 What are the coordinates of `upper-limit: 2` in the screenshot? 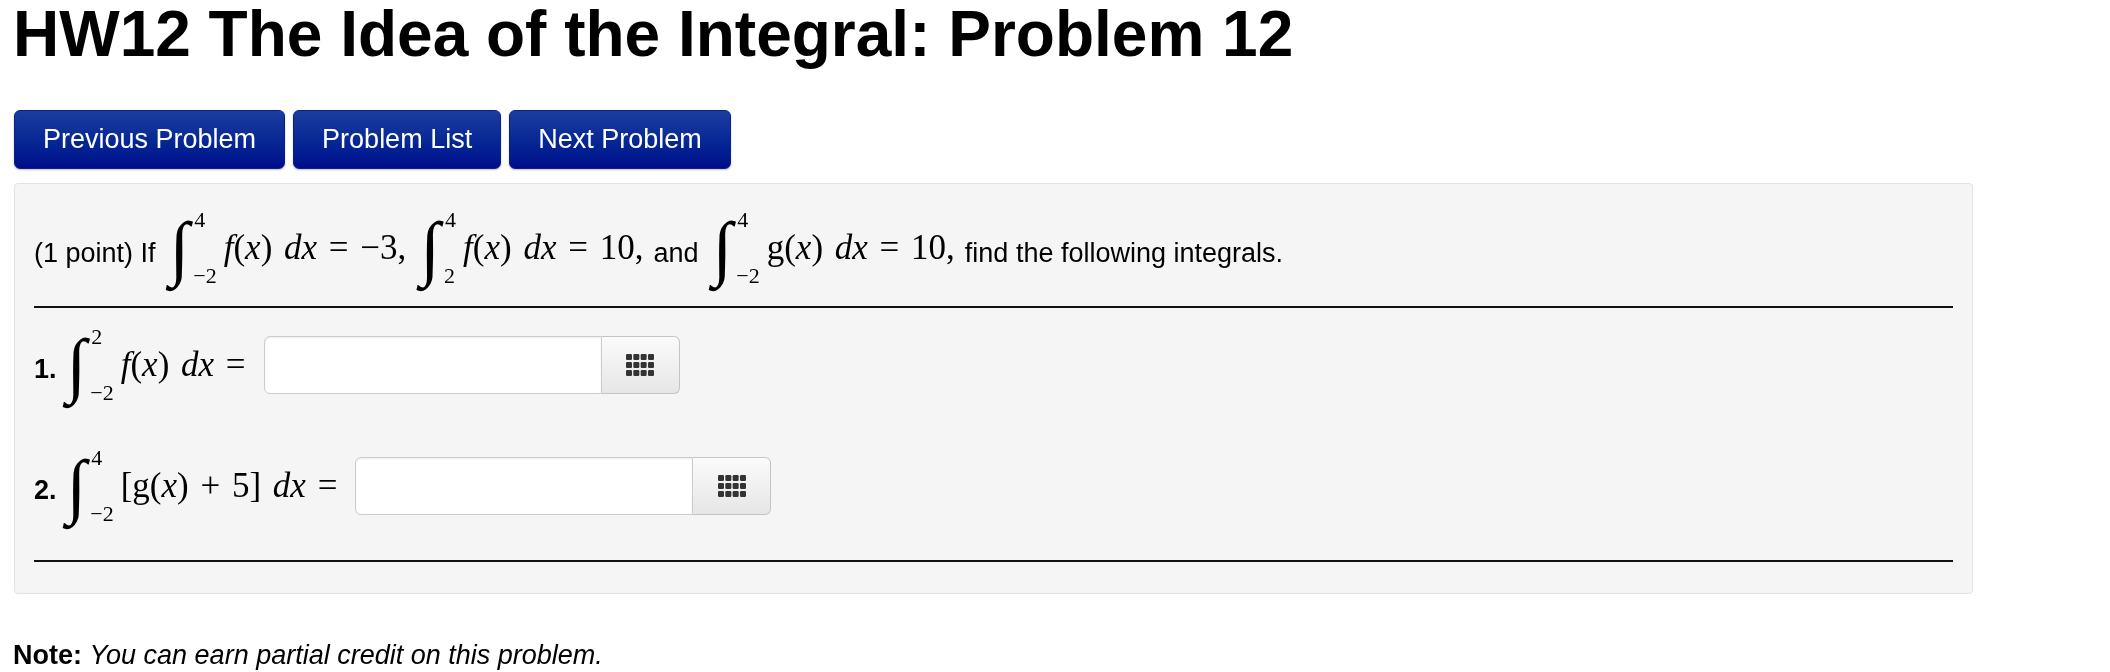 It's located at (97, 336).